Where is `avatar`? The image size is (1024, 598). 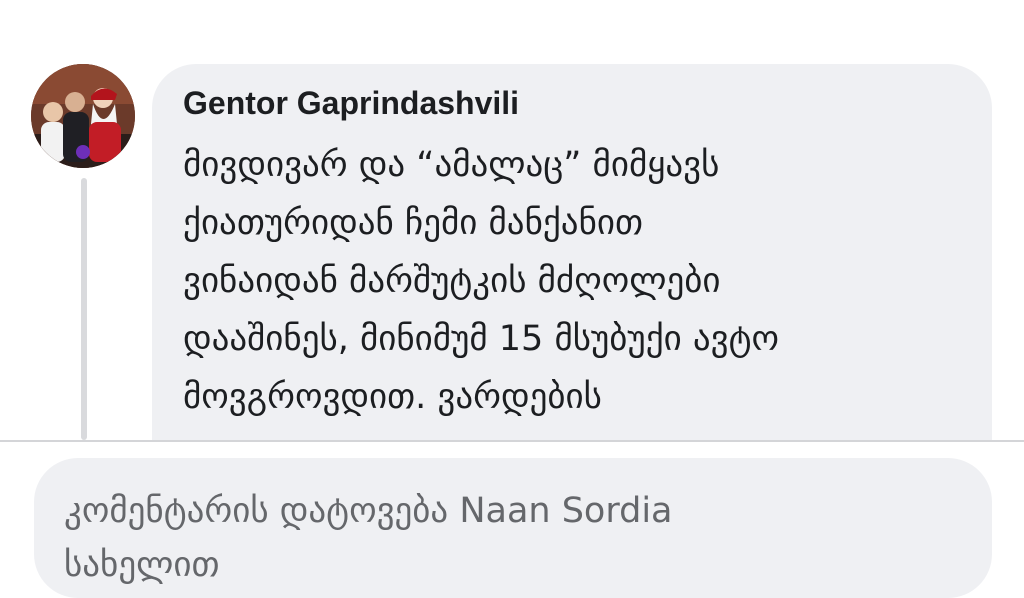
avatar is located at coordinates (83, 116).